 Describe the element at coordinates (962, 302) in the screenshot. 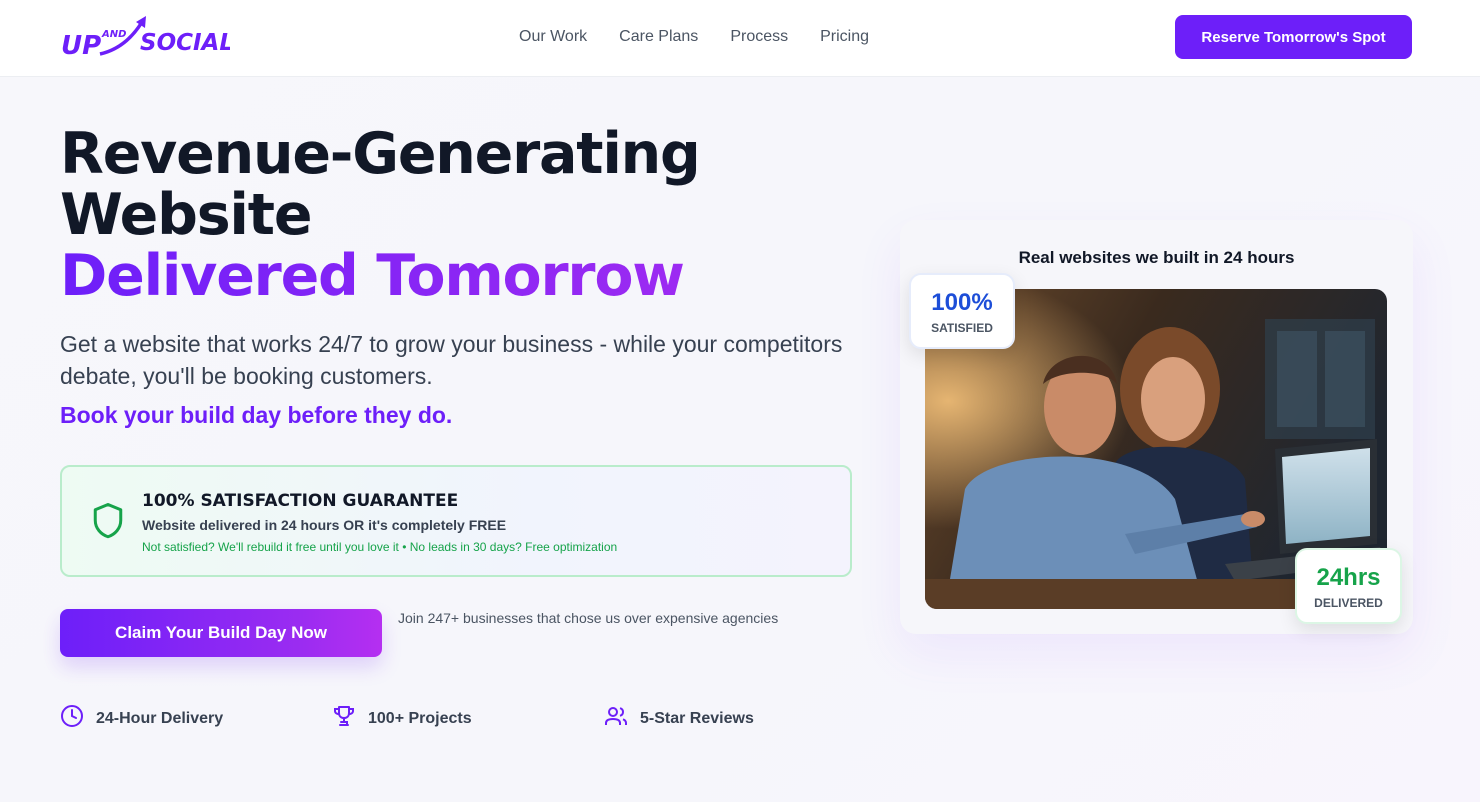

I see `satisfied-value: 100%` at that location.